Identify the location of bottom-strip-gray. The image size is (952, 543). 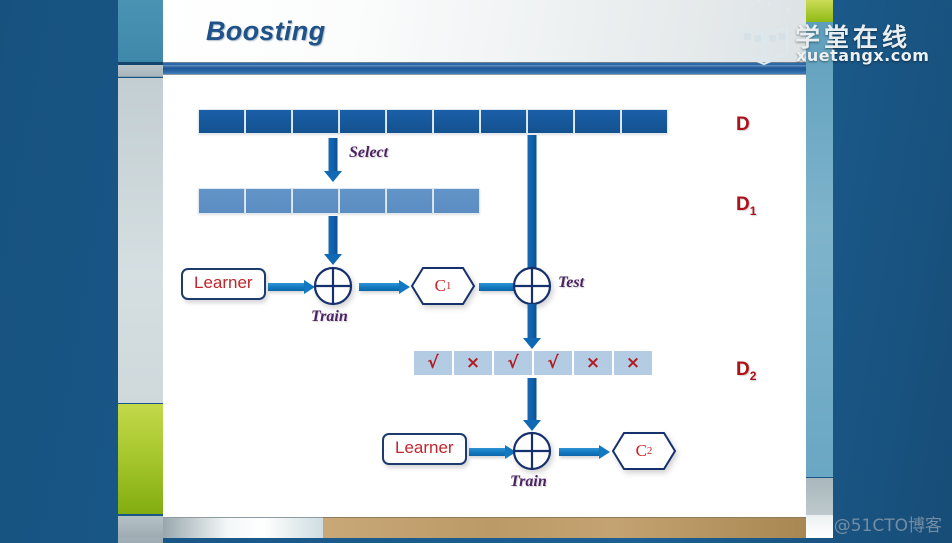
(140, 527).